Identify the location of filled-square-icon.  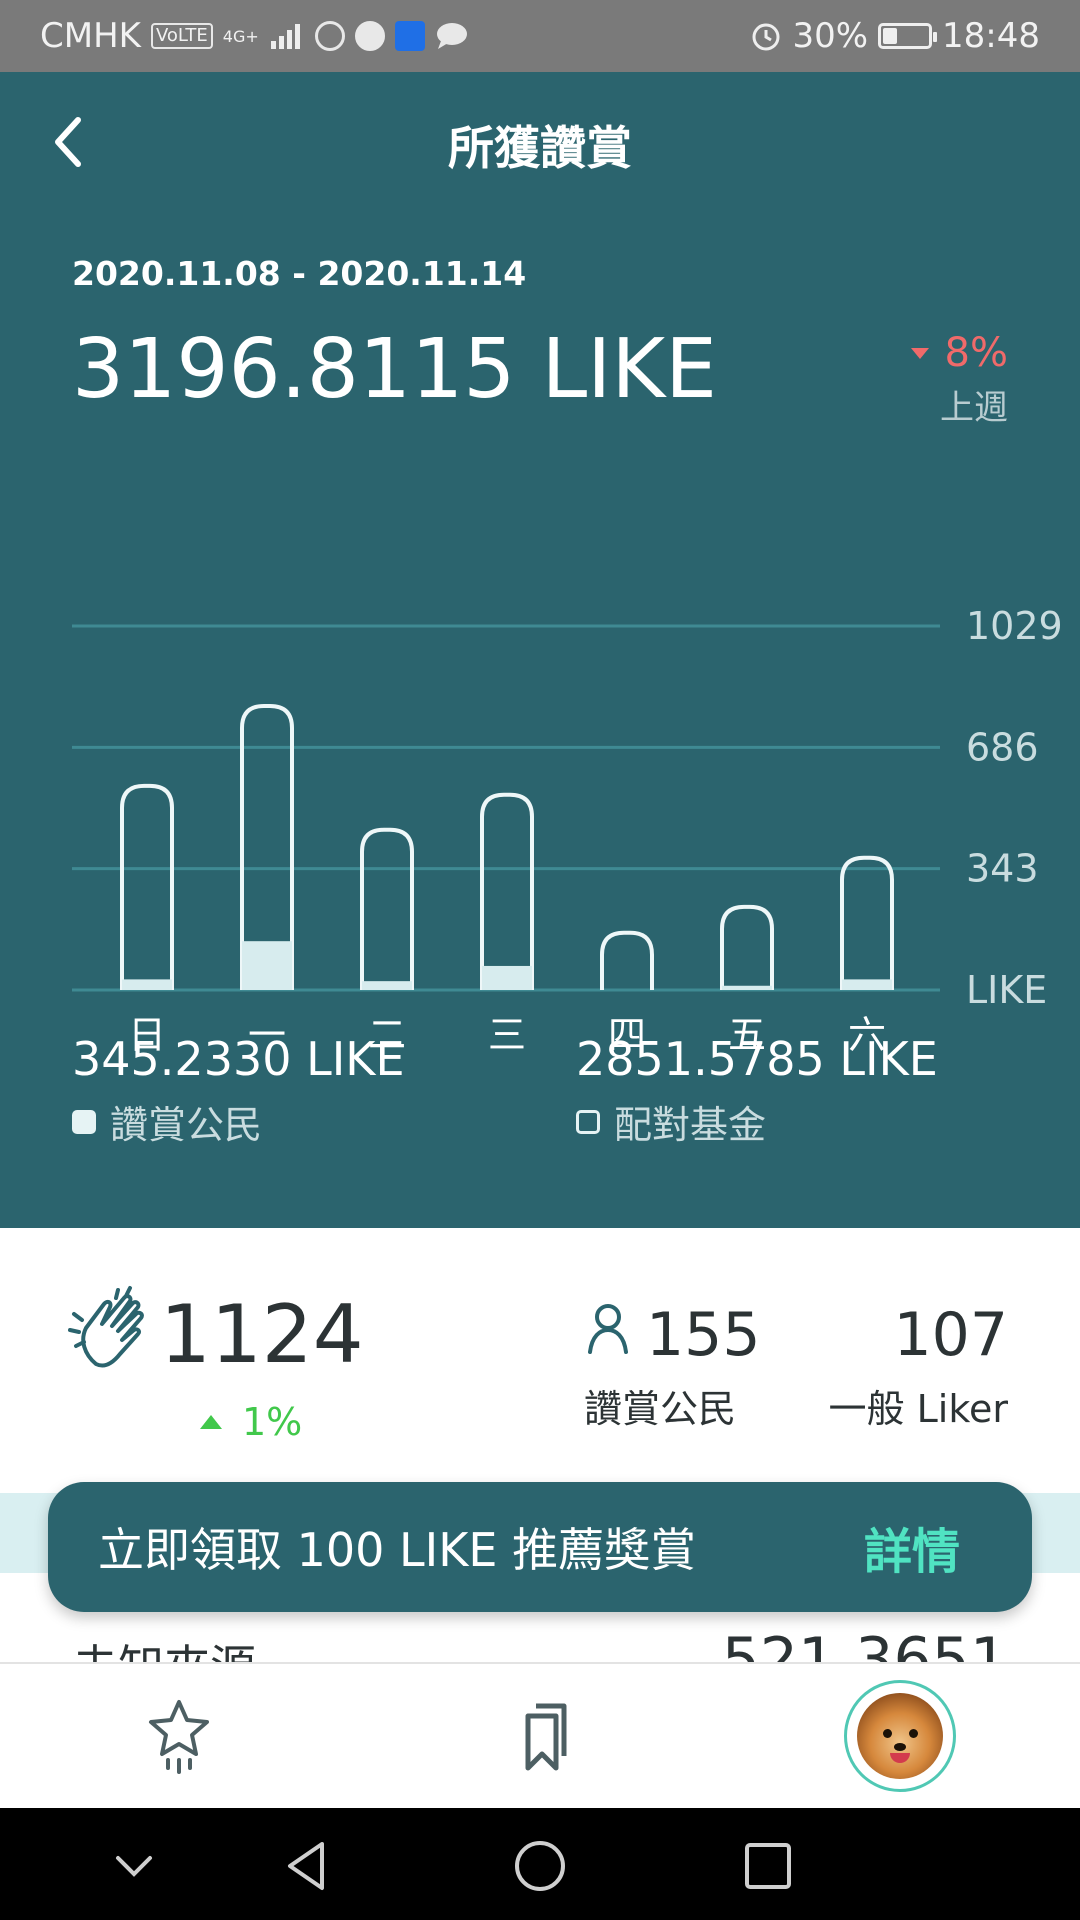
(84, 1121).